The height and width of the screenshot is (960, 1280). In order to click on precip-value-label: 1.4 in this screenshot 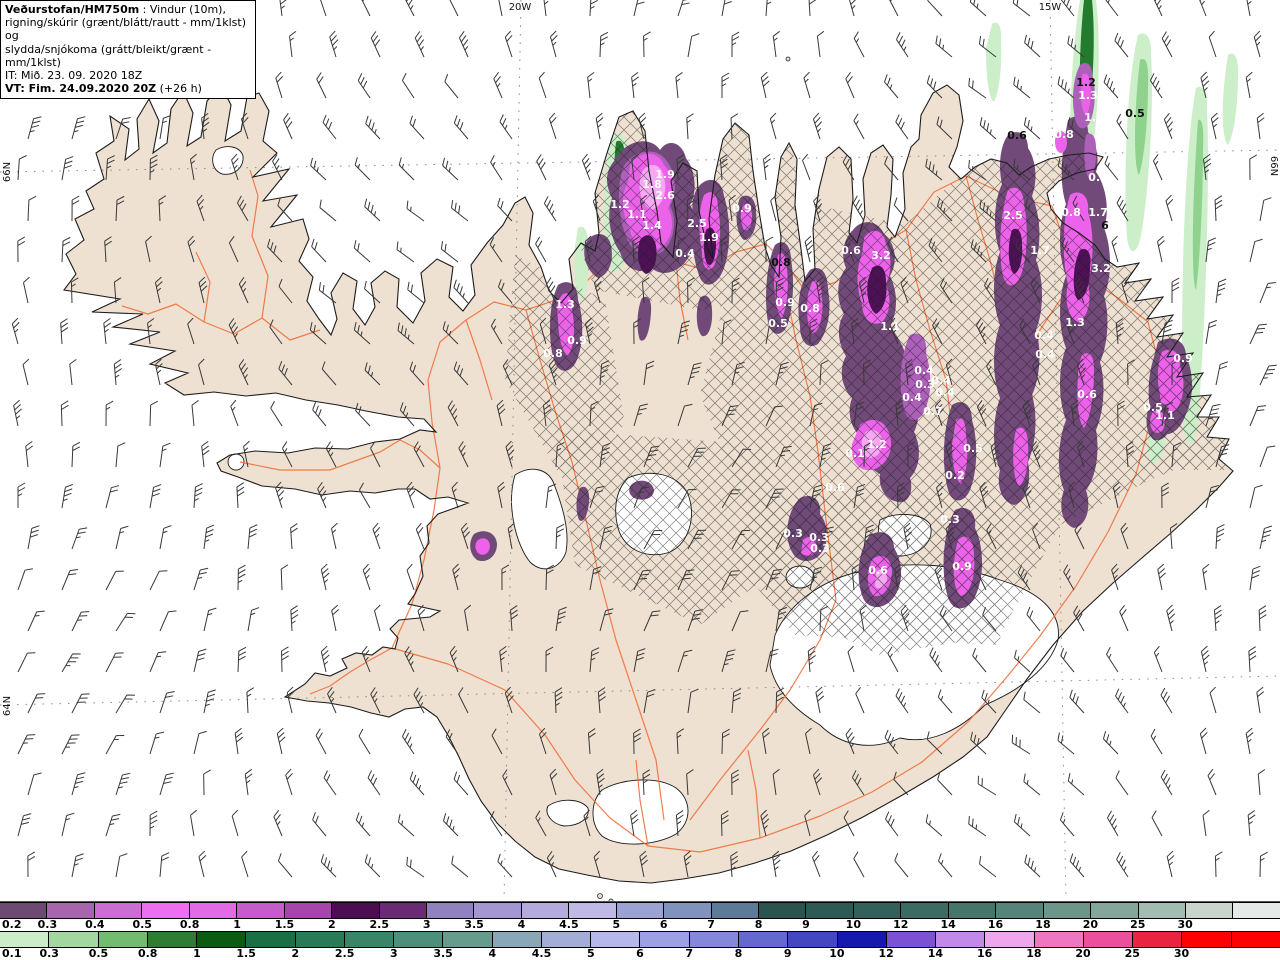, I will do `click(652, 225)`.